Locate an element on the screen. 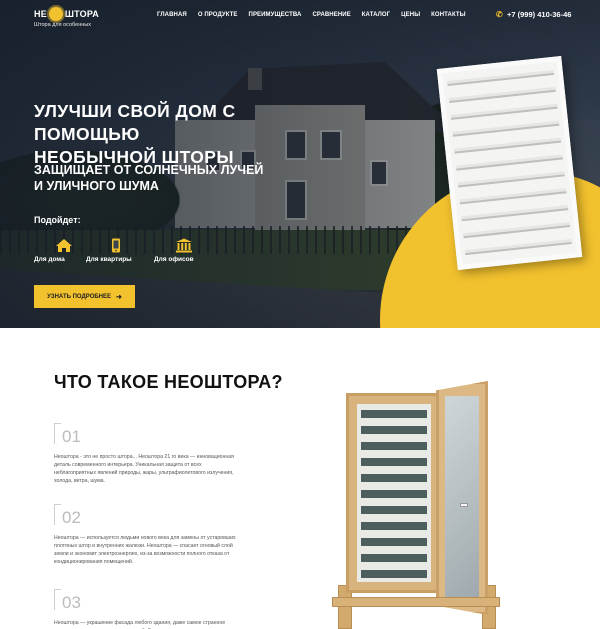 Image resolution: width=600 pixels, height=629 pixels. phone-number: +7 (999) 410-36-46 is located at coordinates (539, 14).